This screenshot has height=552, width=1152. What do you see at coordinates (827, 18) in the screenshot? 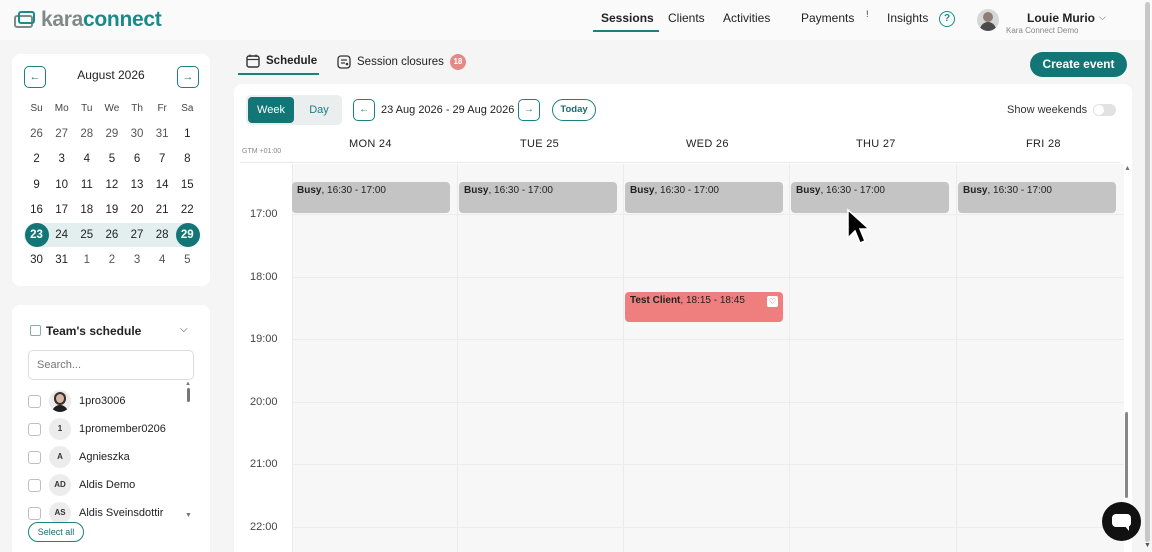
I see `nav-payments: Payments` at bounding box center [827, 18].